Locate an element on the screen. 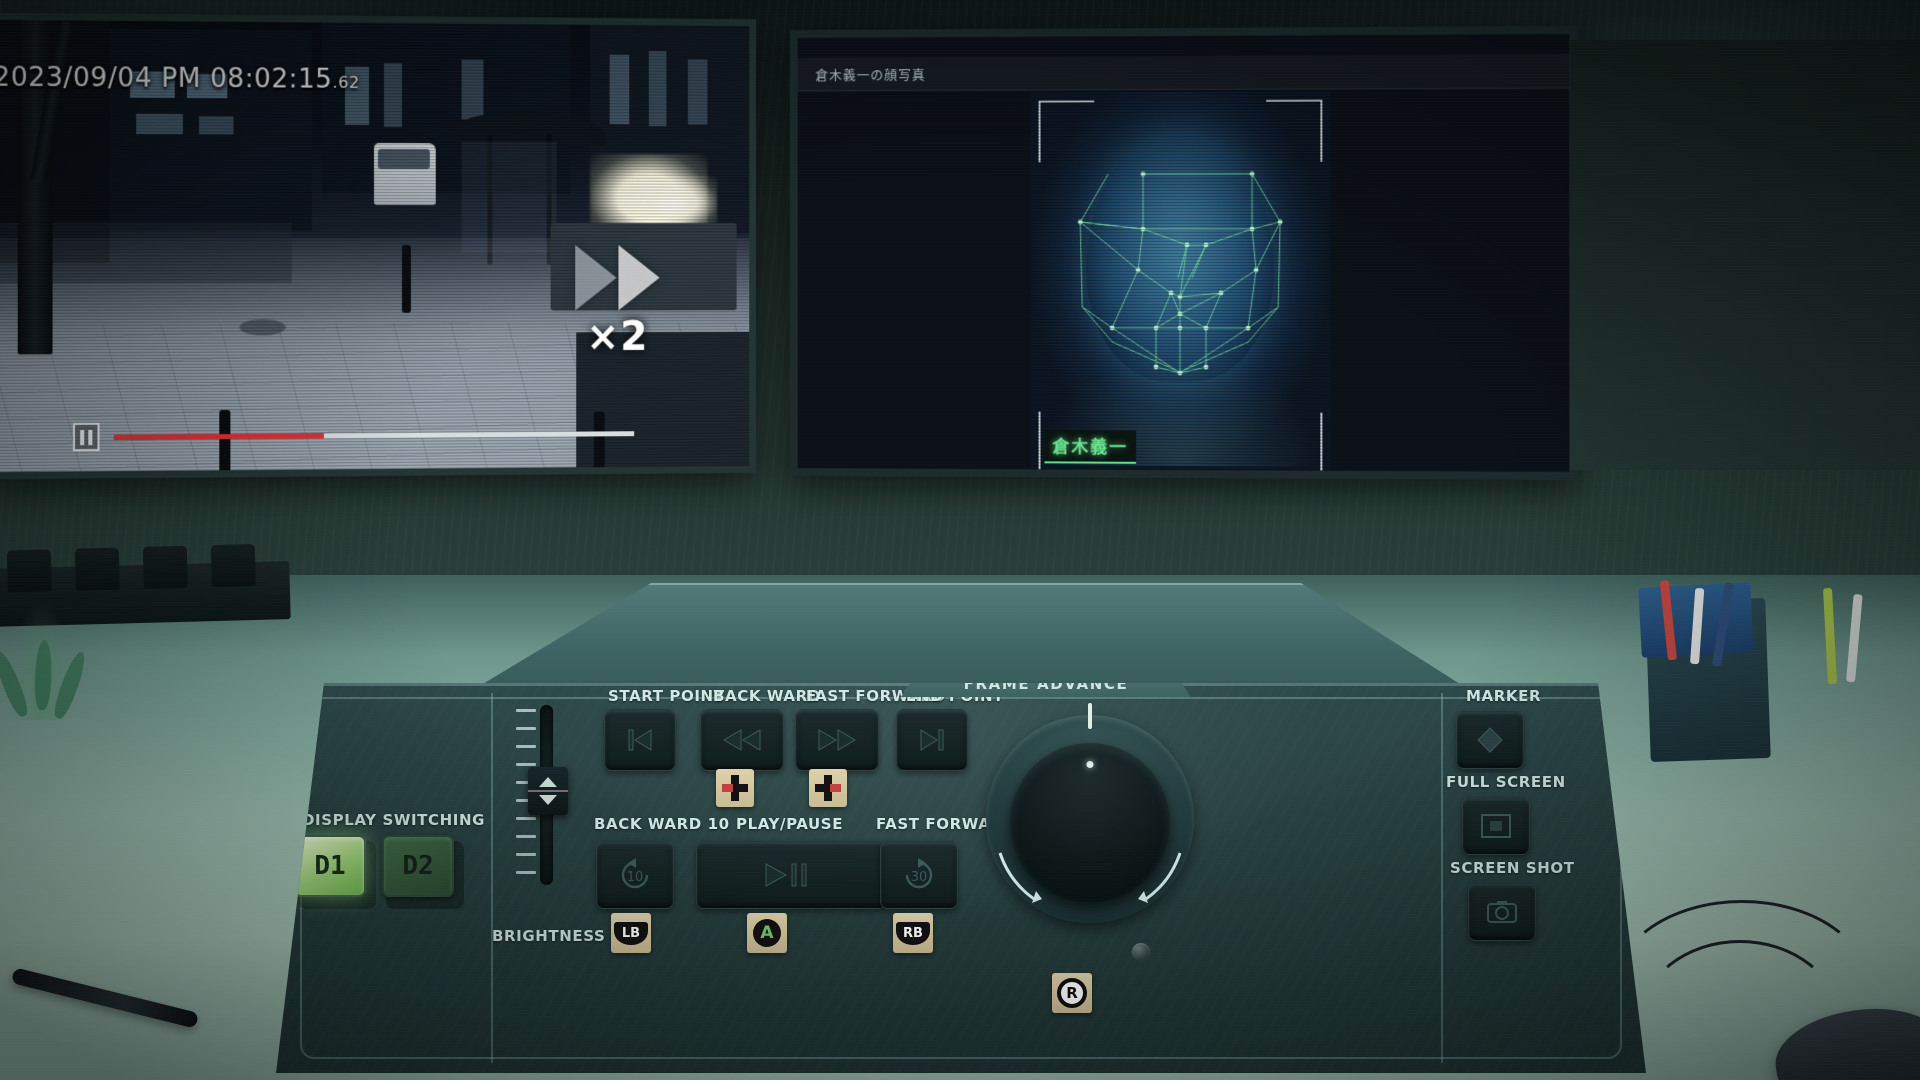  fast-forward-button is located at coordinates (837, 740).